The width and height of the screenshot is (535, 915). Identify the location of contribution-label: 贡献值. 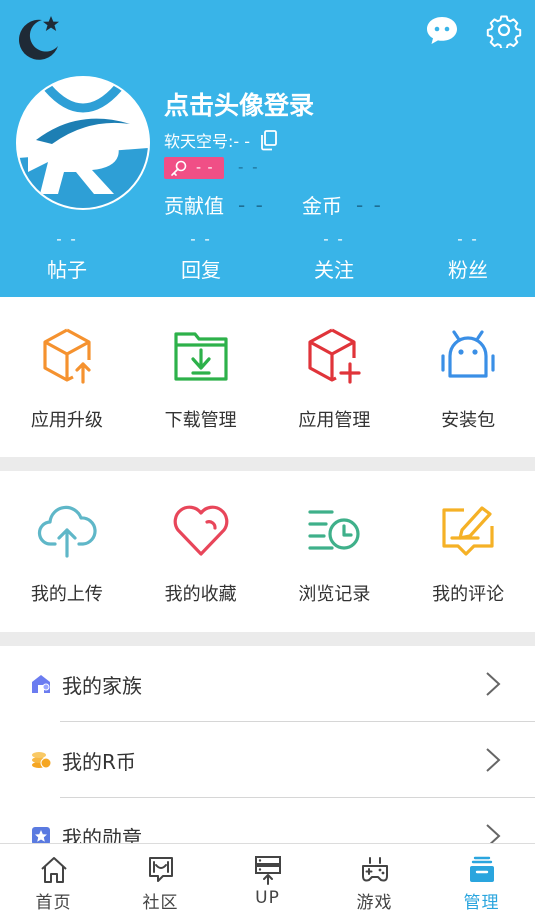
(194, 206).